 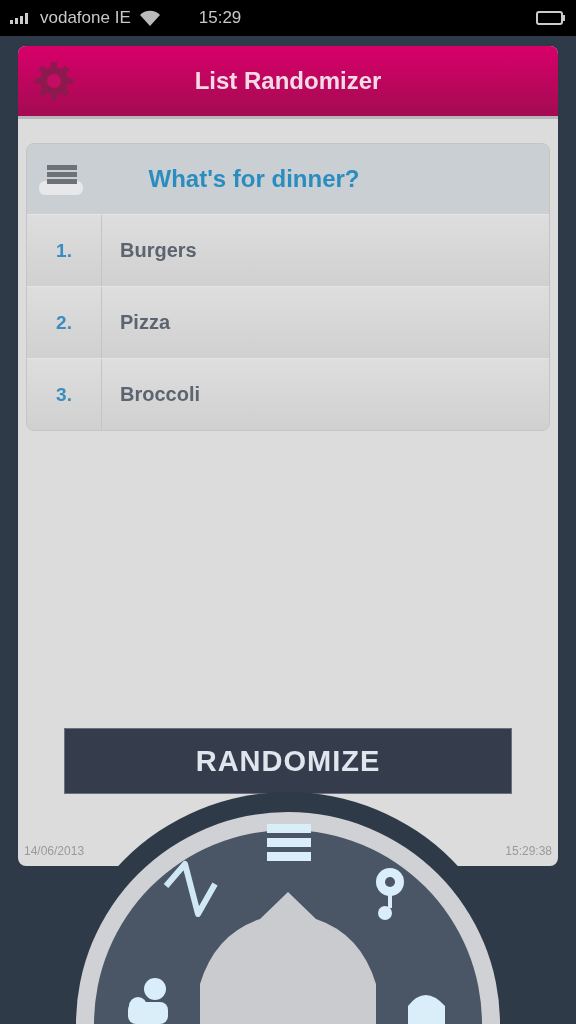 I want to click on clock-time: 15:29, so click(x=220, y=18).